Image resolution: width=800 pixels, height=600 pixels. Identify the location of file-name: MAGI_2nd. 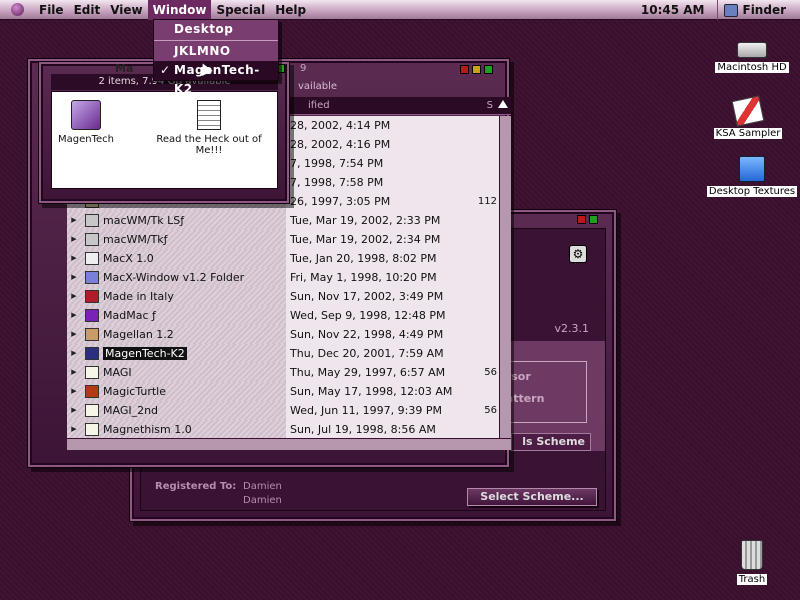
(131, 410).